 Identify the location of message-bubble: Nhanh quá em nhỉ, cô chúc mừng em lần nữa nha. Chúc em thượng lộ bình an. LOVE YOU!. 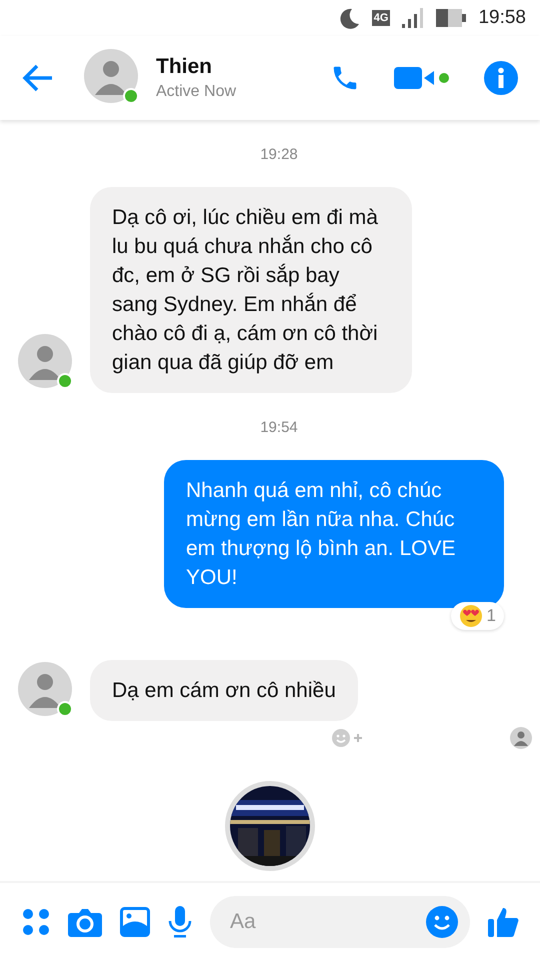
(334, 534).